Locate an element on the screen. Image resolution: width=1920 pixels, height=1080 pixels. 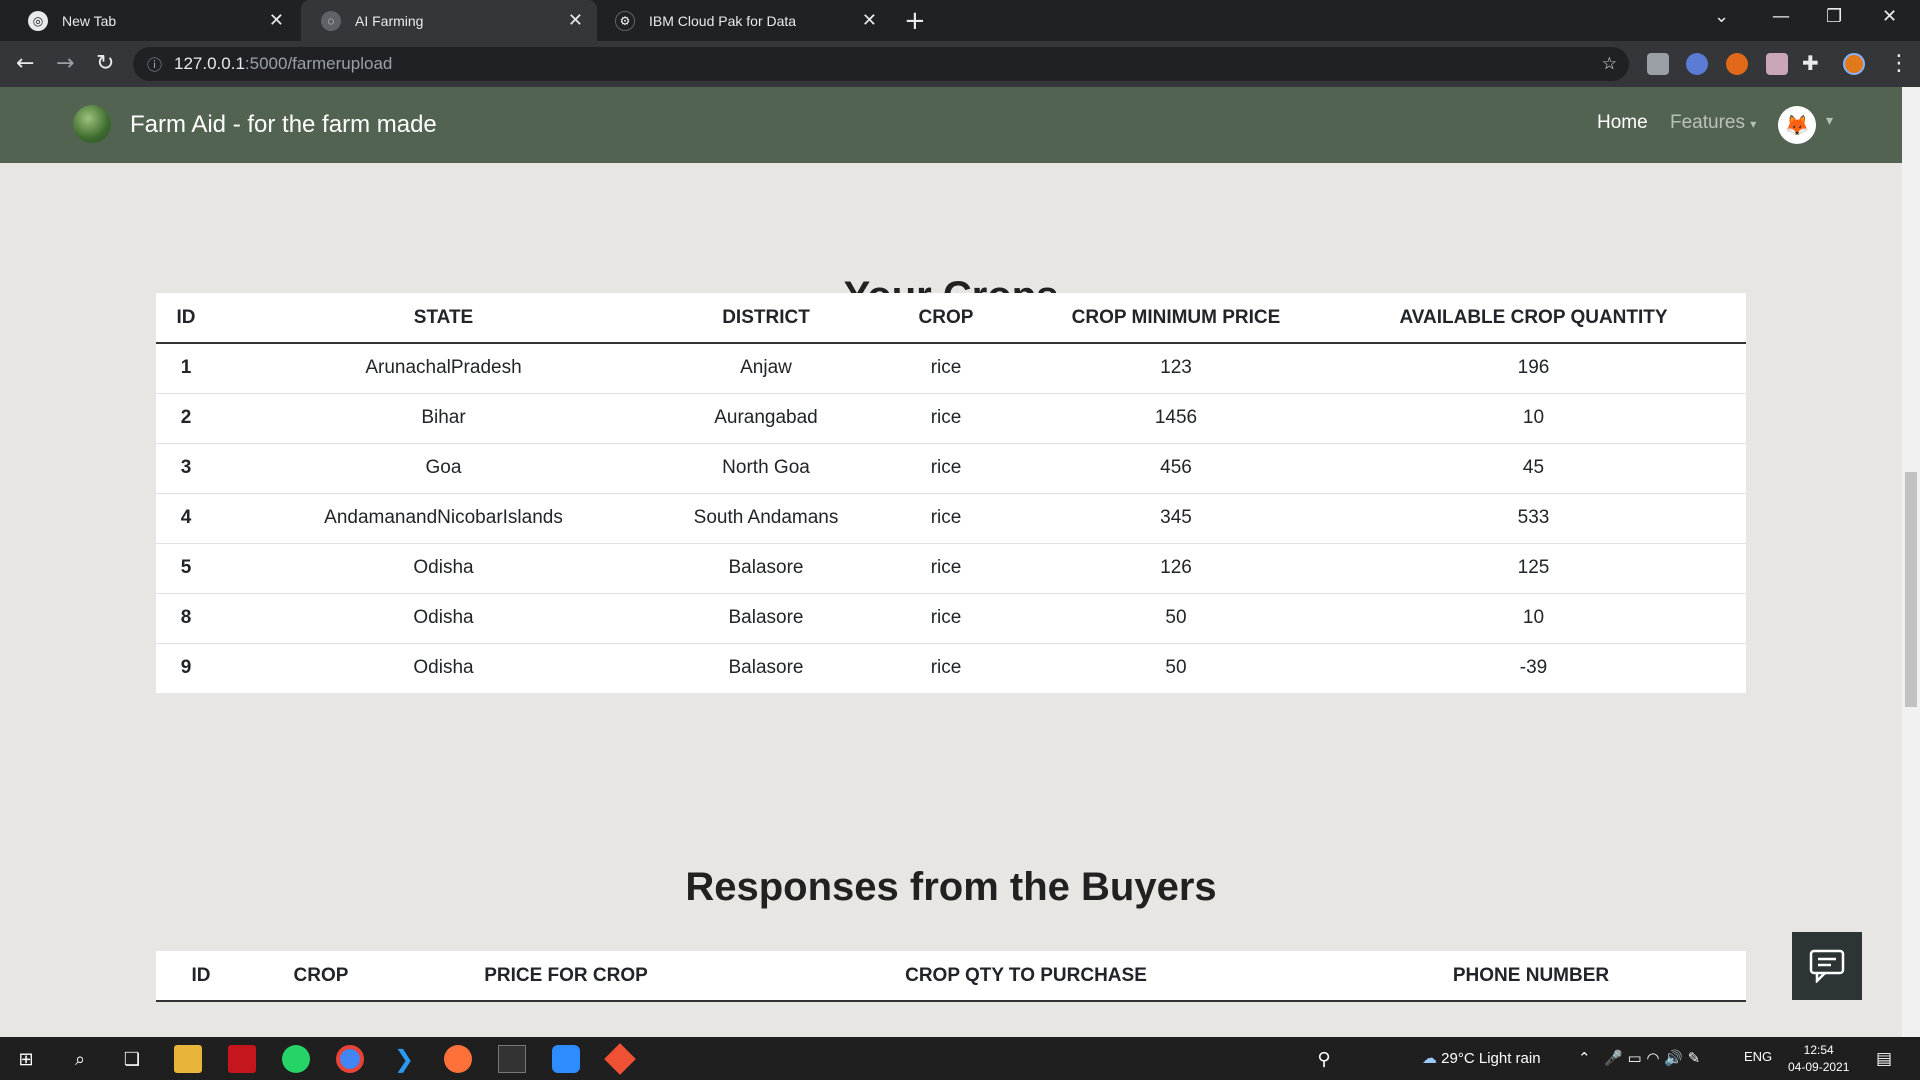
notification-icon: ▤ is located at coordinates (1884, 1059).